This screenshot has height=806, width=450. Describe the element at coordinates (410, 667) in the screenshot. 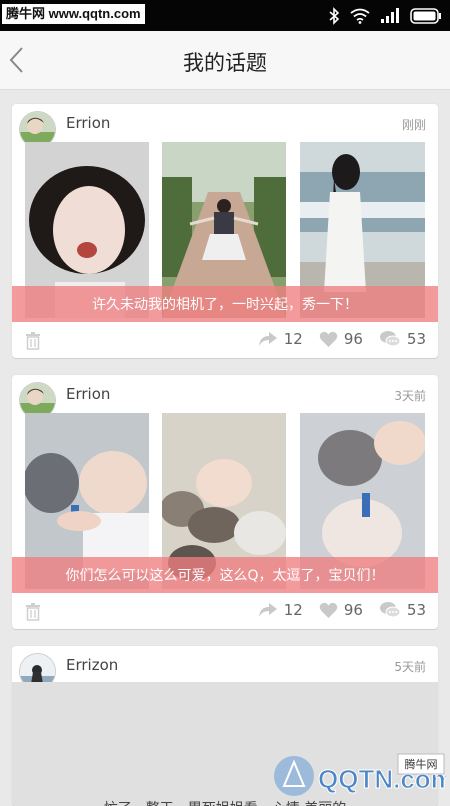

I see `post-time: 5天前` at that location.